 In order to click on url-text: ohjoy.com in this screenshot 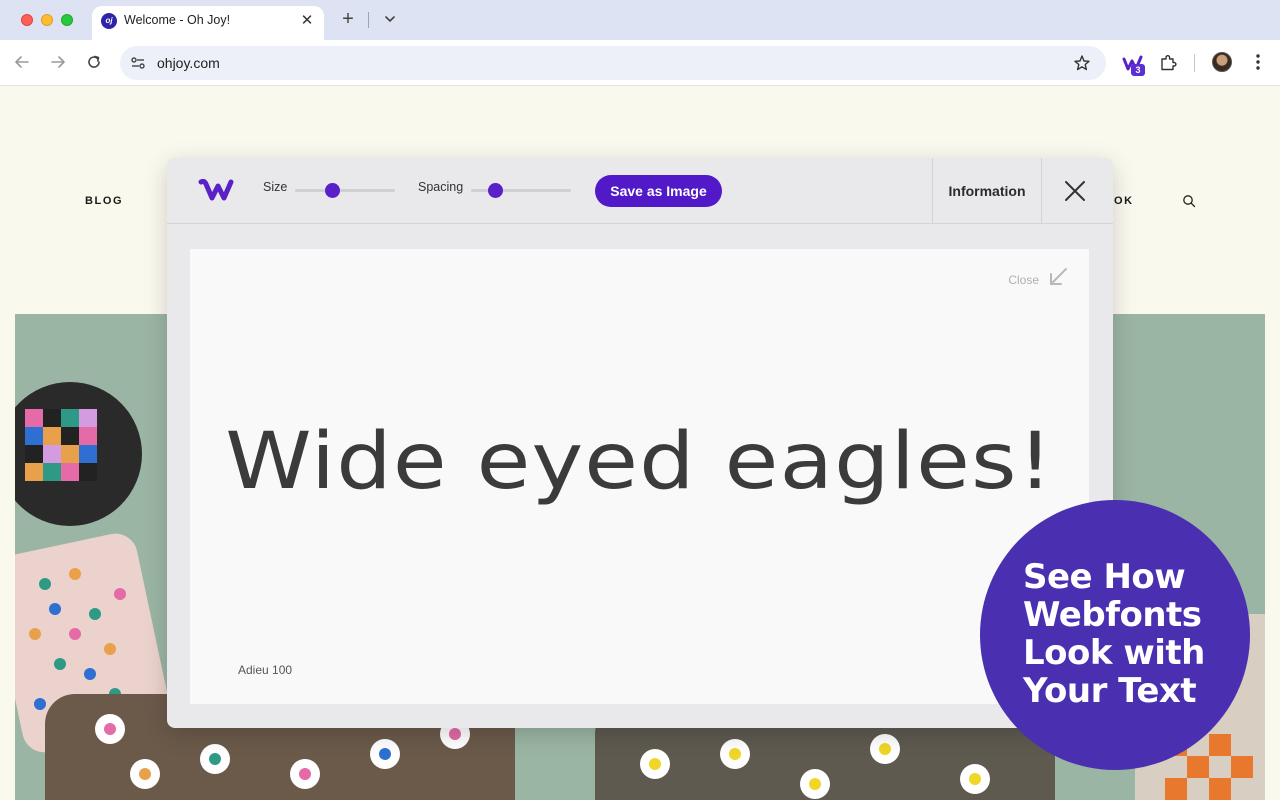, I will do `click(188, 63)`.